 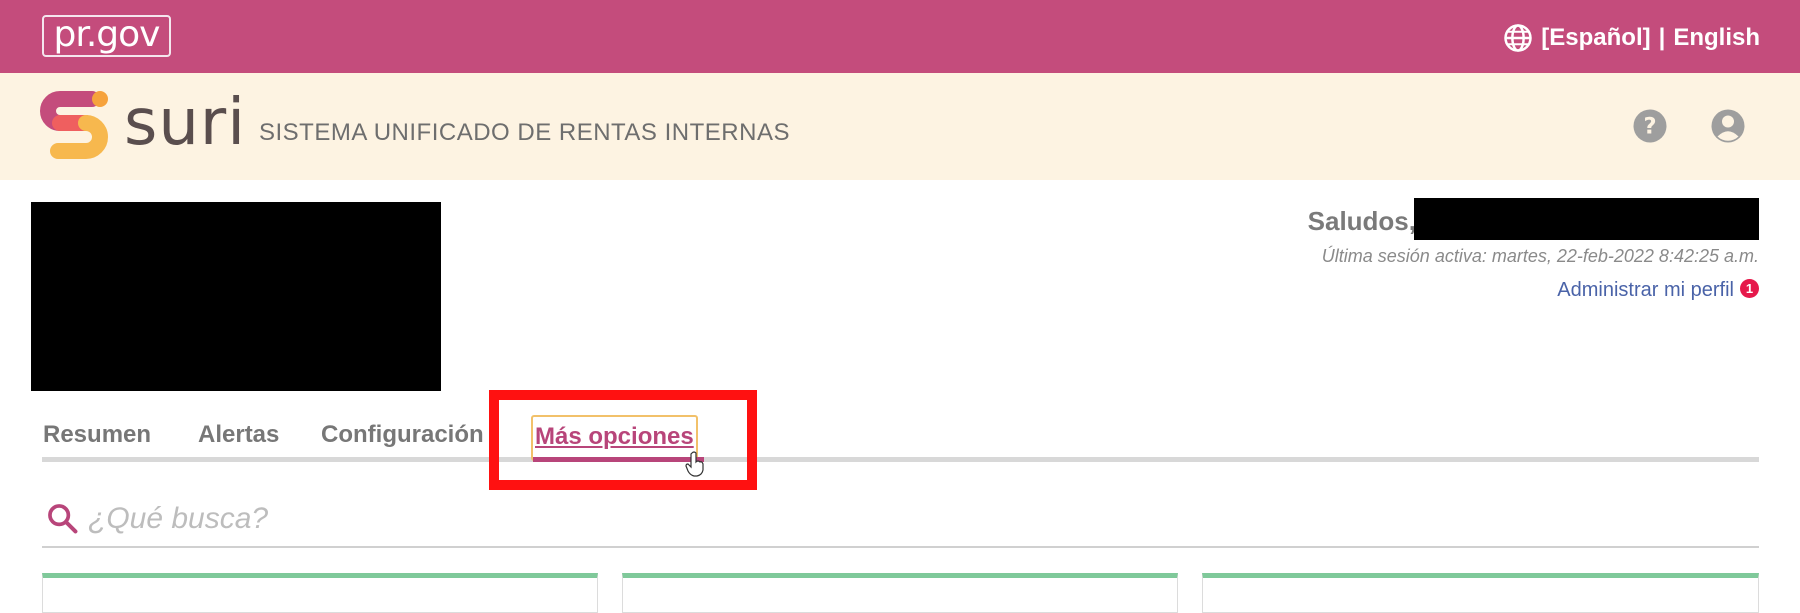 I want to click on prgov-logo: pr.gov, so click(x=106, y=36).